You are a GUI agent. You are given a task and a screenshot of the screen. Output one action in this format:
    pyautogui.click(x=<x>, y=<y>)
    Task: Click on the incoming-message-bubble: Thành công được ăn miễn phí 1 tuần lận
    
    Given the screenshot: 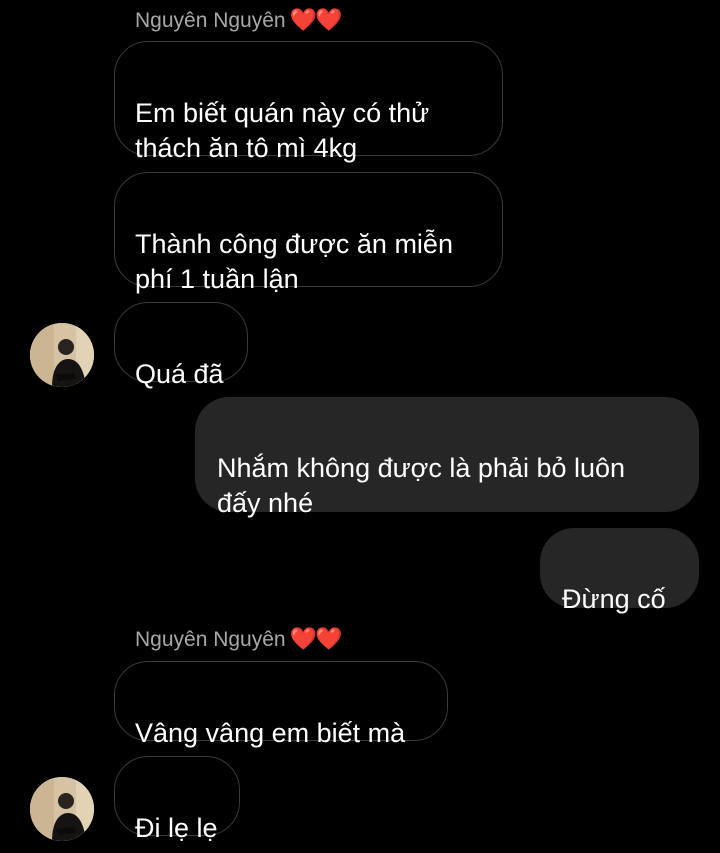 What is the action you would take?
    pyautogui.click(x=308, y=233)
    